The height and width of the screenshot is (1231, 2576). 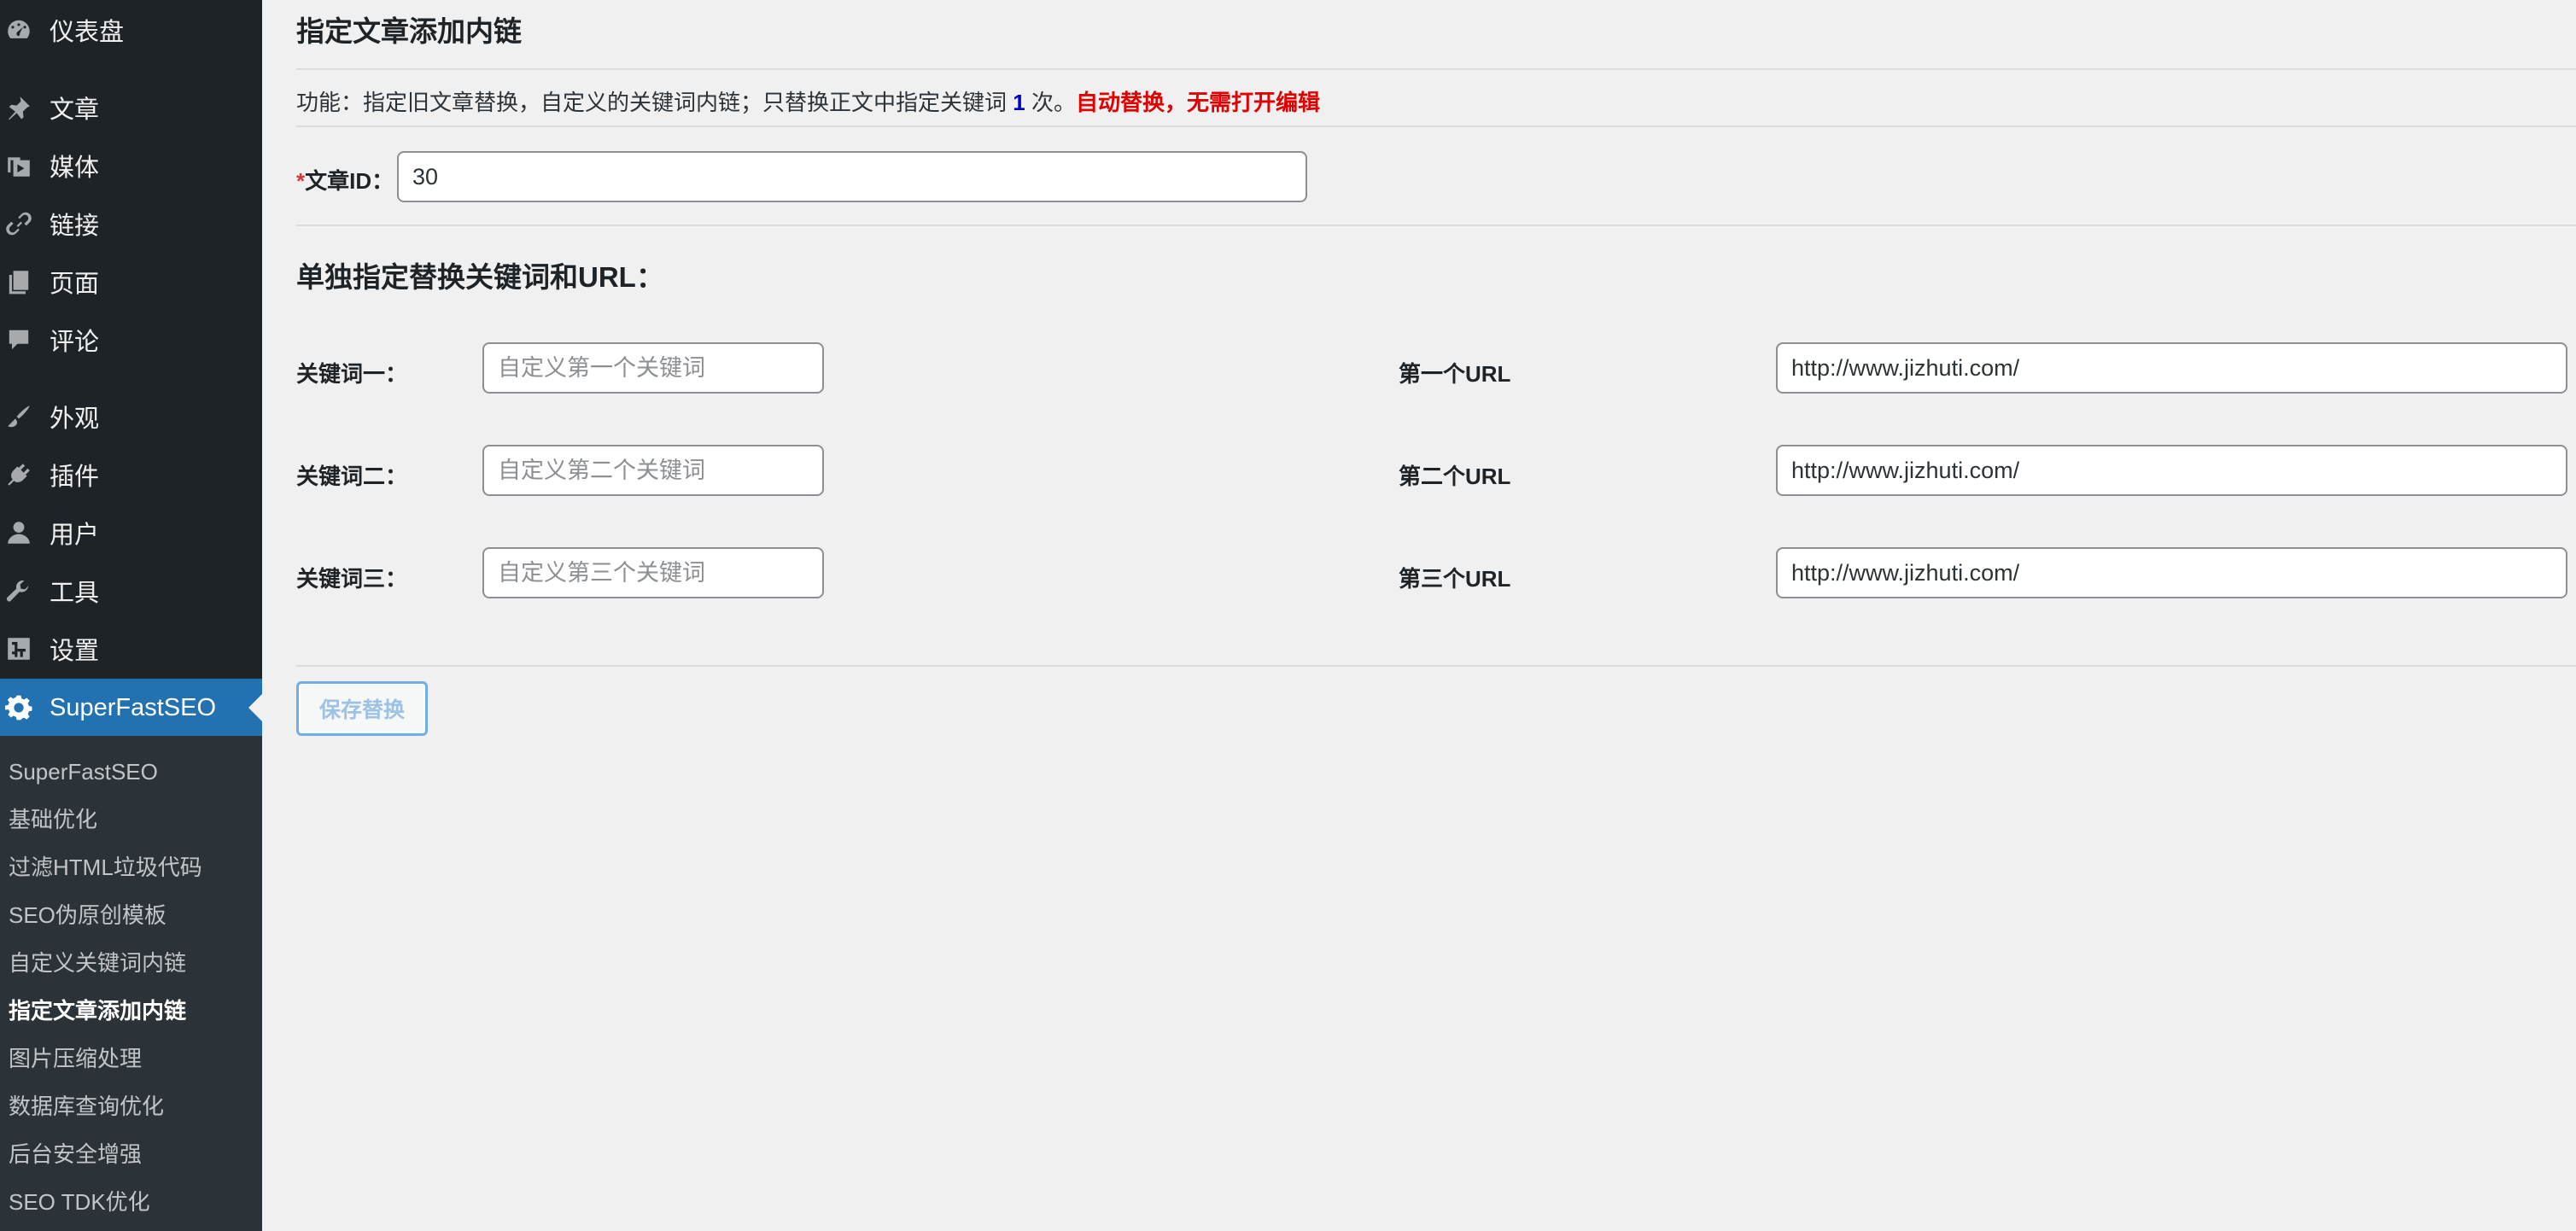 I want to click on pin-icon, so click(x=18, y=107).